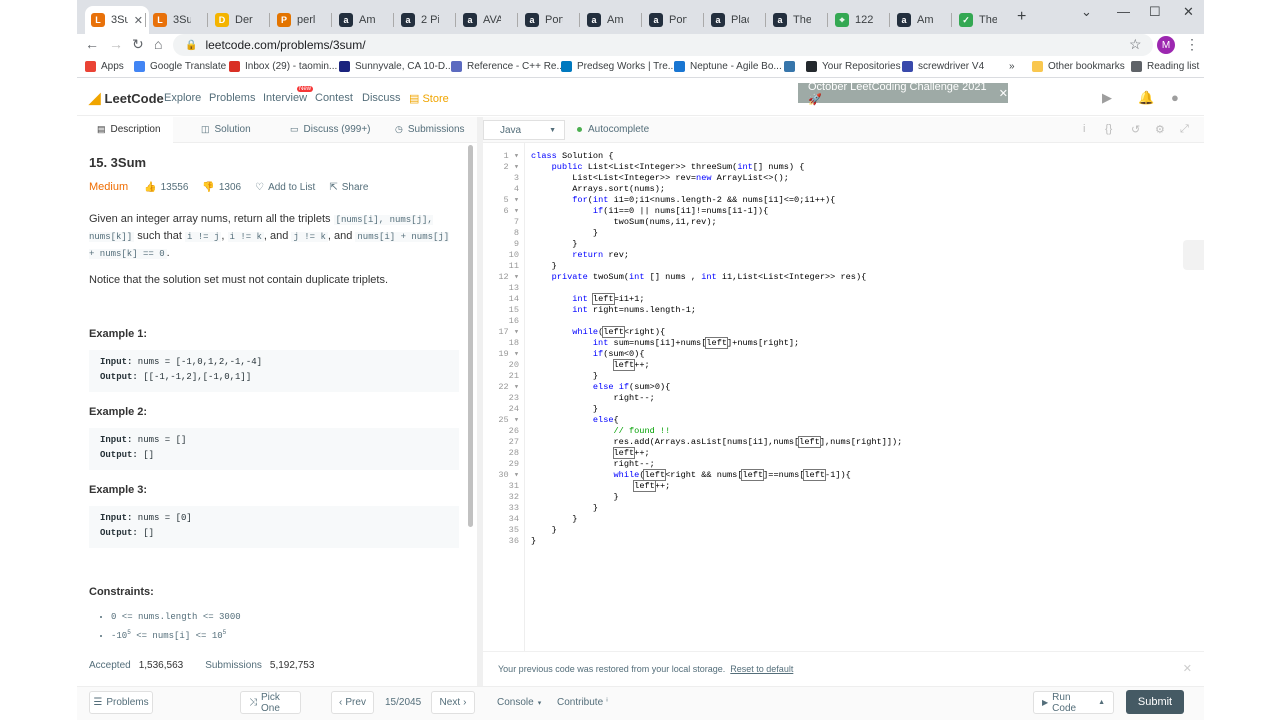 This screenshot has height=720, width=1280. I want to click on reading-list: Reading list, so click(1165, 66).